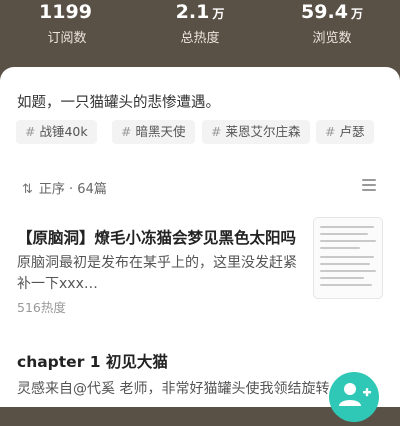 Image resolution: width=400 pixels, height=426 pixels. Describe the element at coordinates (157, 238) in the screenshot. I see `chapter-title: 【原脑洞】燎毛小冻猫会梦见黑色太阳吗` at that location.